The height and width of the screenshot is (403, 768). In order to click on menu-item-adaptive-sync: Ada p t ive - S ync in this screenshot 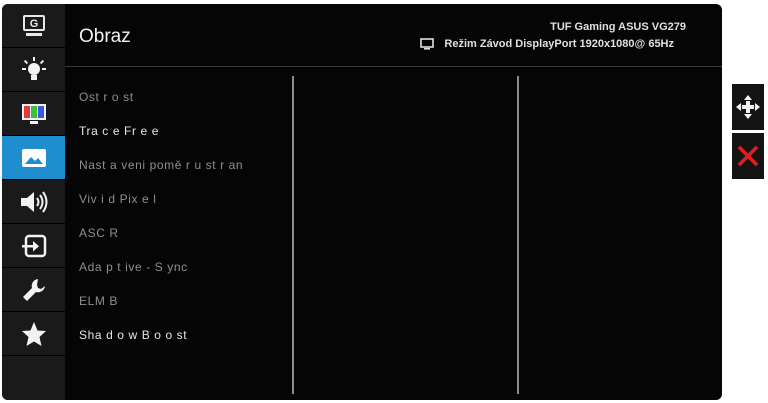, I will do `click(184, 267)`.